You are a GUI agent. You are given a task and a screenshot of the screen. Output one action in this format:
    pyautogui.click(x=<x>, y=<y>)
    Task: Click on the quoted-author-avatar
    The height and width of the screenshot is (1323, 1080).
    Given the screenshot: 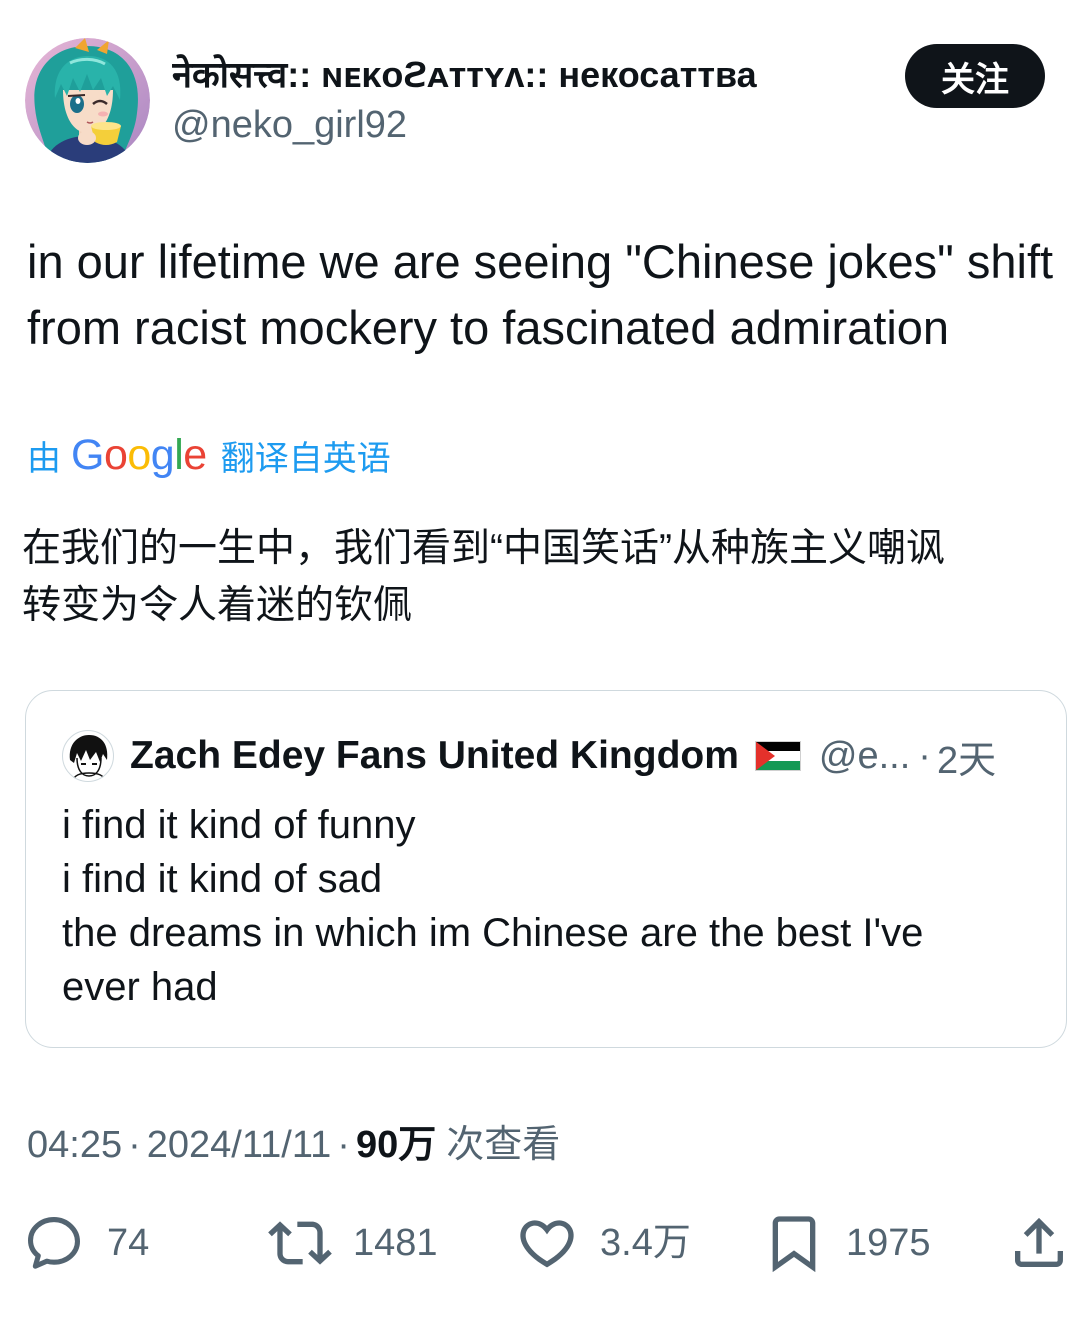 What is the action you would take?
    pyautogui.click(x=88, y=756)
    